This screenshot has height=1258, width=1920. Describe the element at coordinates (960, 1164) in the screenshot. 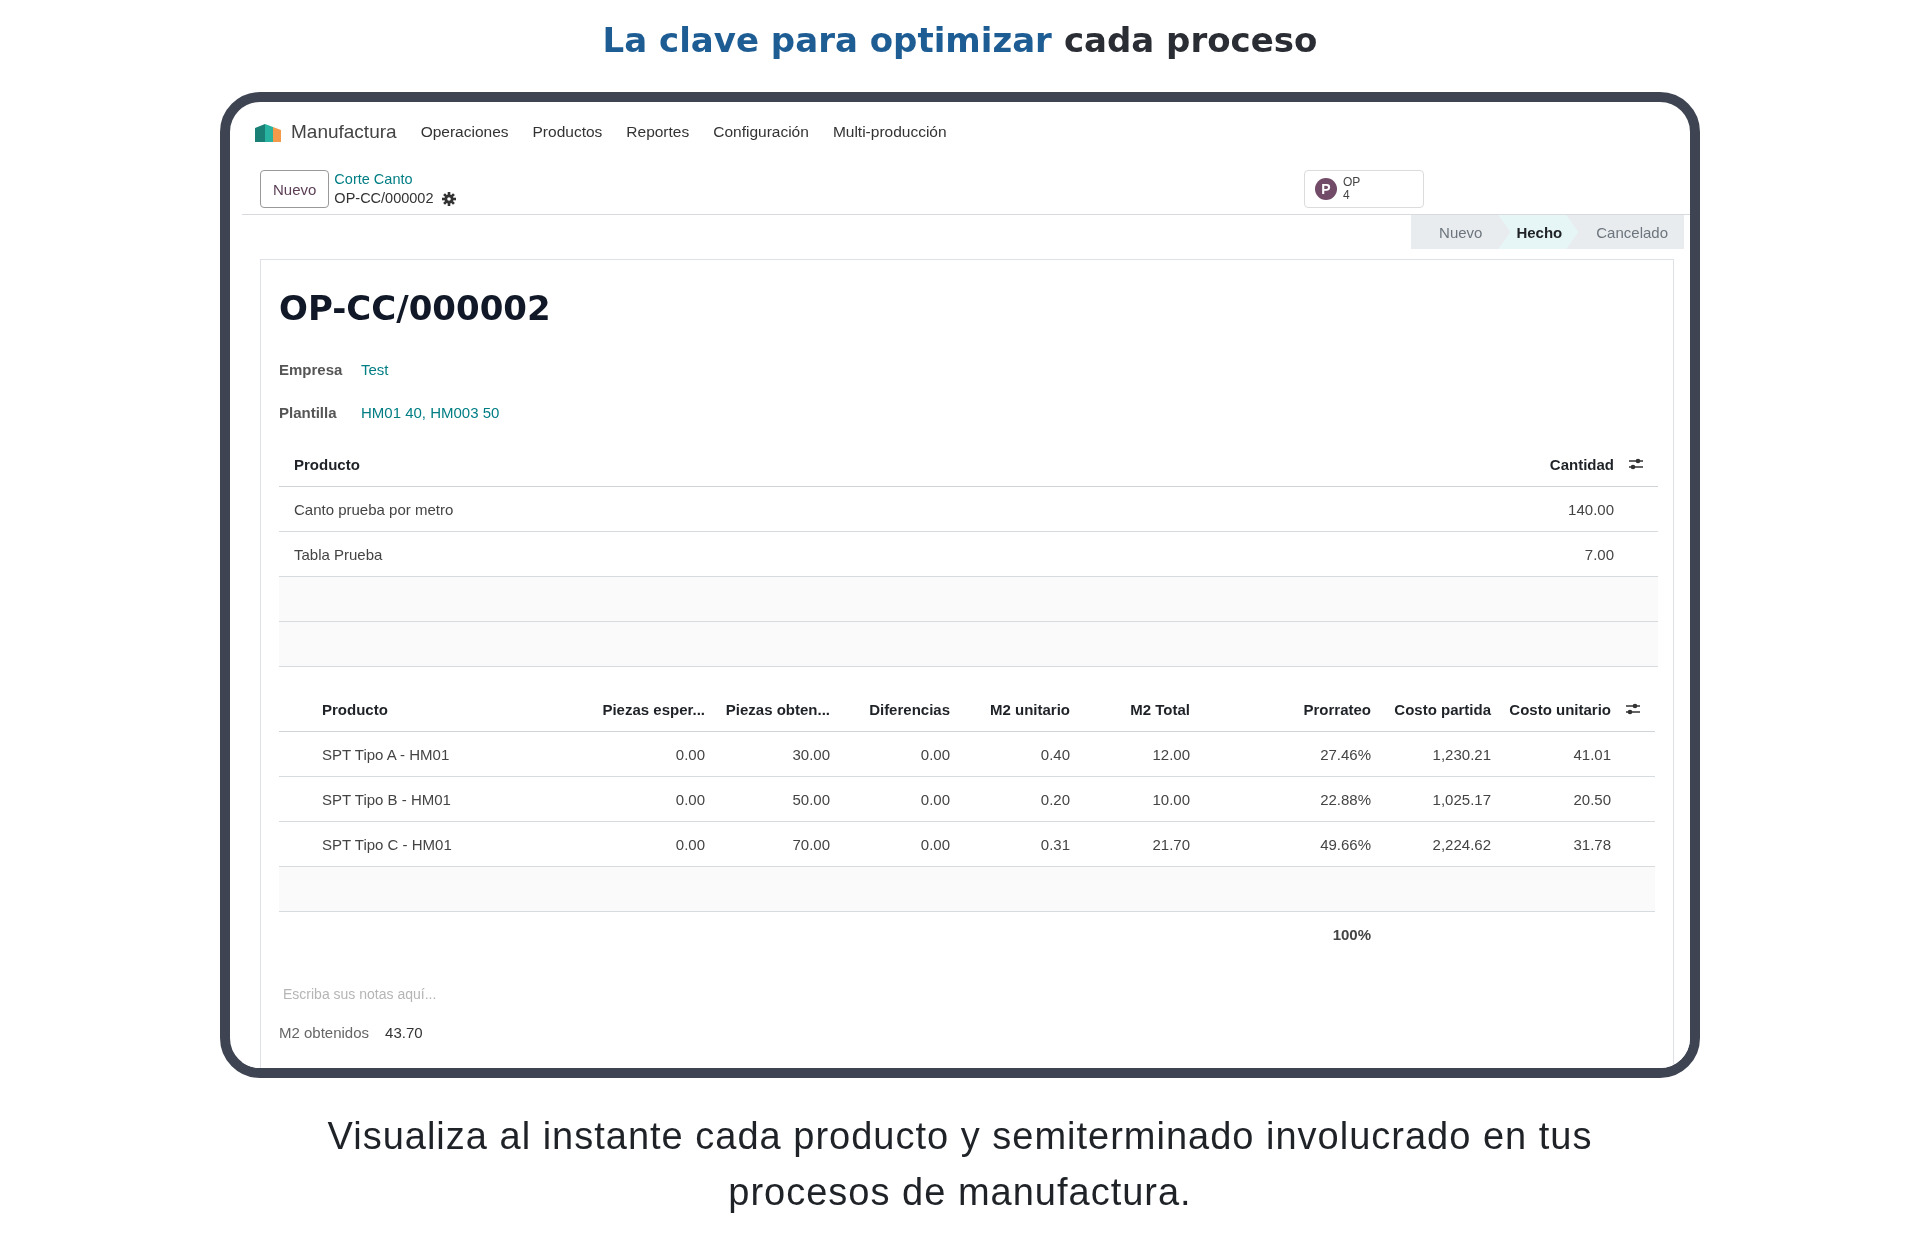

I see `caption-text: Visualiza al instante cada producto y semiterminado involucrado en tus procesos de manufactura.` at that location.